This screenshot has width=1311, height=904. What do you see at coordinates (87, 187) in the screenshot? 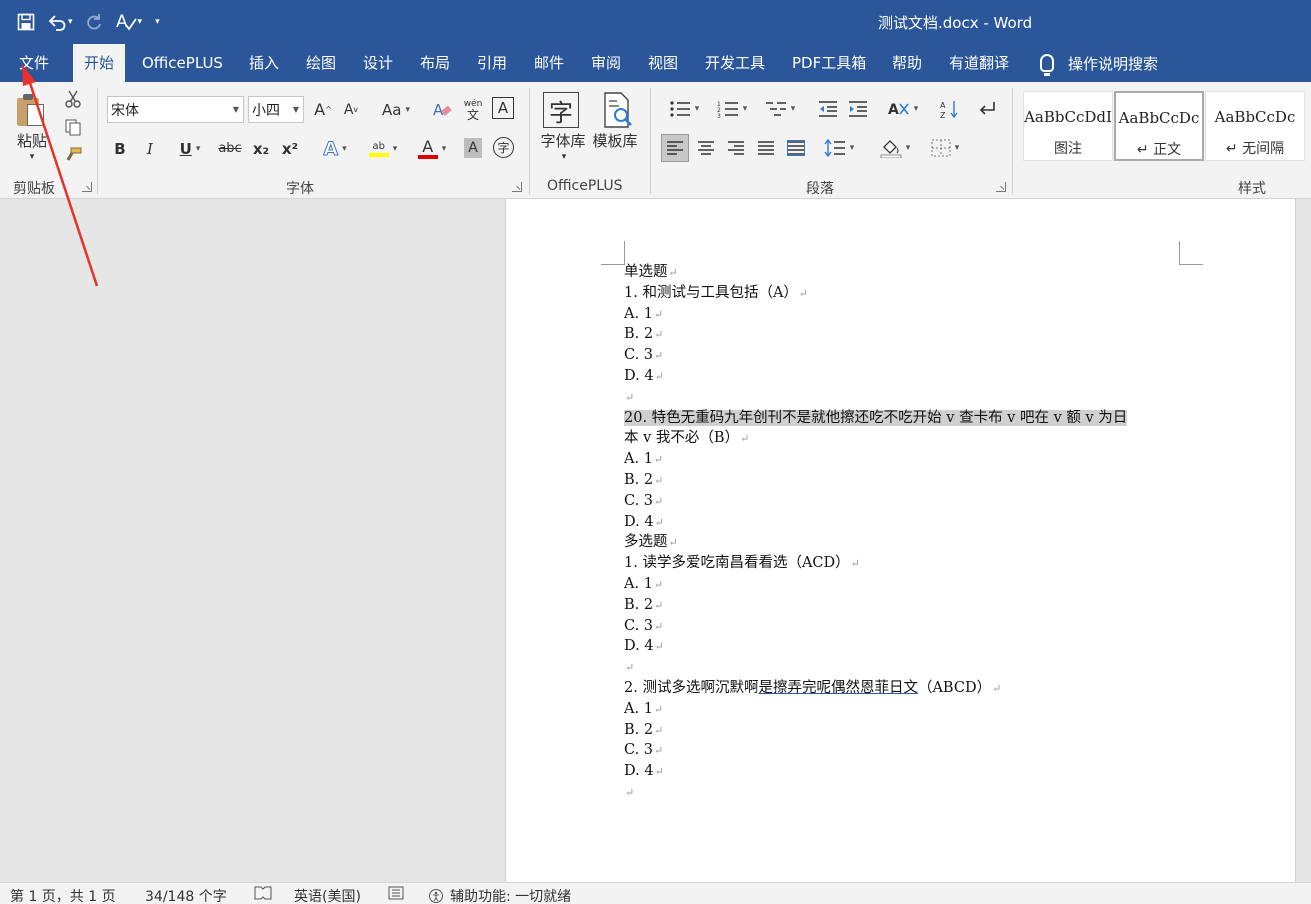
I see `clipboard-launcher-icon` at bounding box center [87, 187].